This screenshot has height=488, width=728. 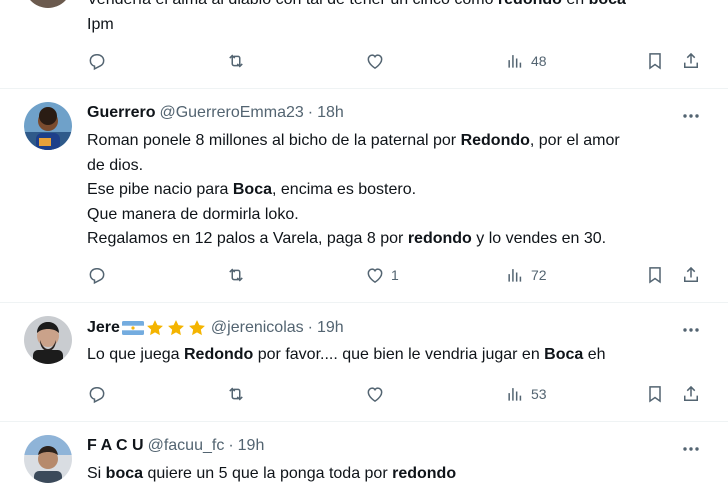 What do you see at coordinates (539, 238) in the screenshot?
I see `text-segment: y lo vendes en 30.` at bounding box center [539, 238].